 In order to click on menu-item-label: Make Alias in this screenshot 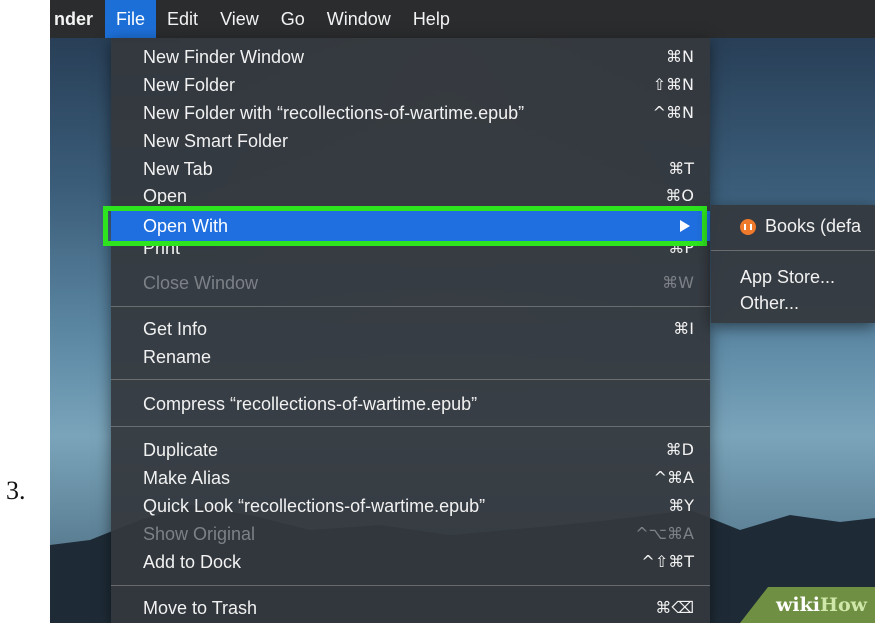, I will do `click(187, 478)`.